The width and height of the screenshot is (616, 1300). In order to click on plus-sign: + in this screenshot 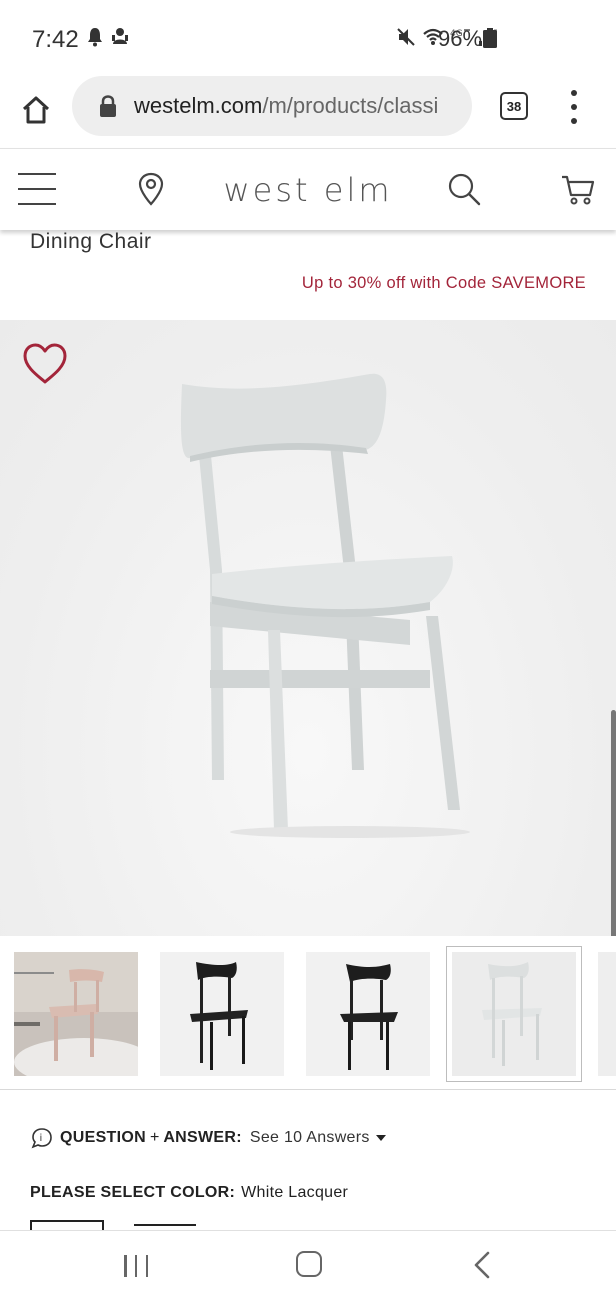, I will do `click(154, 1137)`.